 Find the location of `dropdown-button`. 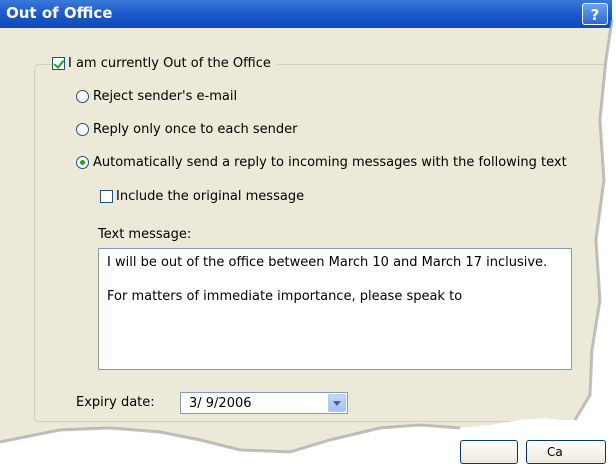

dropdown-button is located at coordinates (337, 403).